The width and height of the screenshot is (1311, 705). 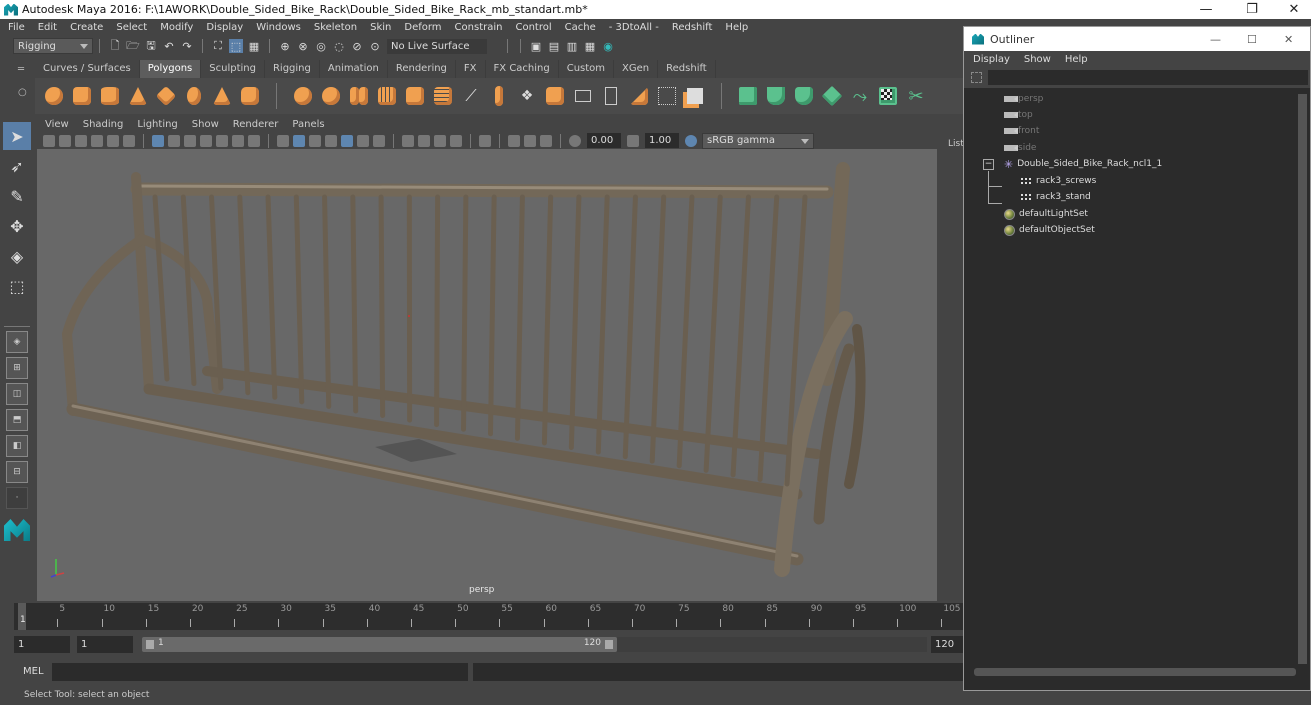 I want to click on snap-curve-icon: ⊗, so click(x=303, y=46).